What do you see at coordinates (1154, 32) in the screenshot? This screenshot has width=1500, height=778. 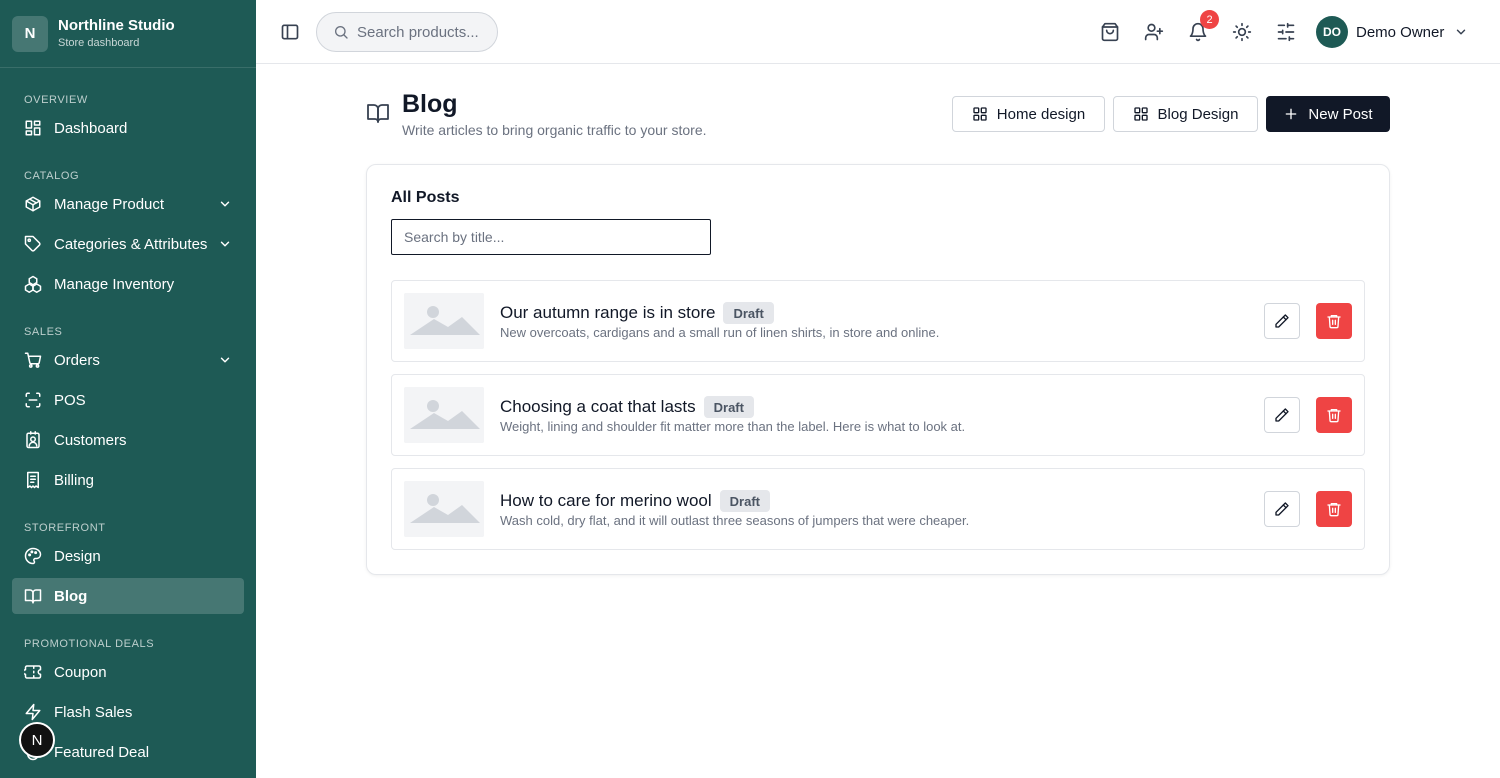 I see `user-plus-icon` at bounding box center [1154, 32].